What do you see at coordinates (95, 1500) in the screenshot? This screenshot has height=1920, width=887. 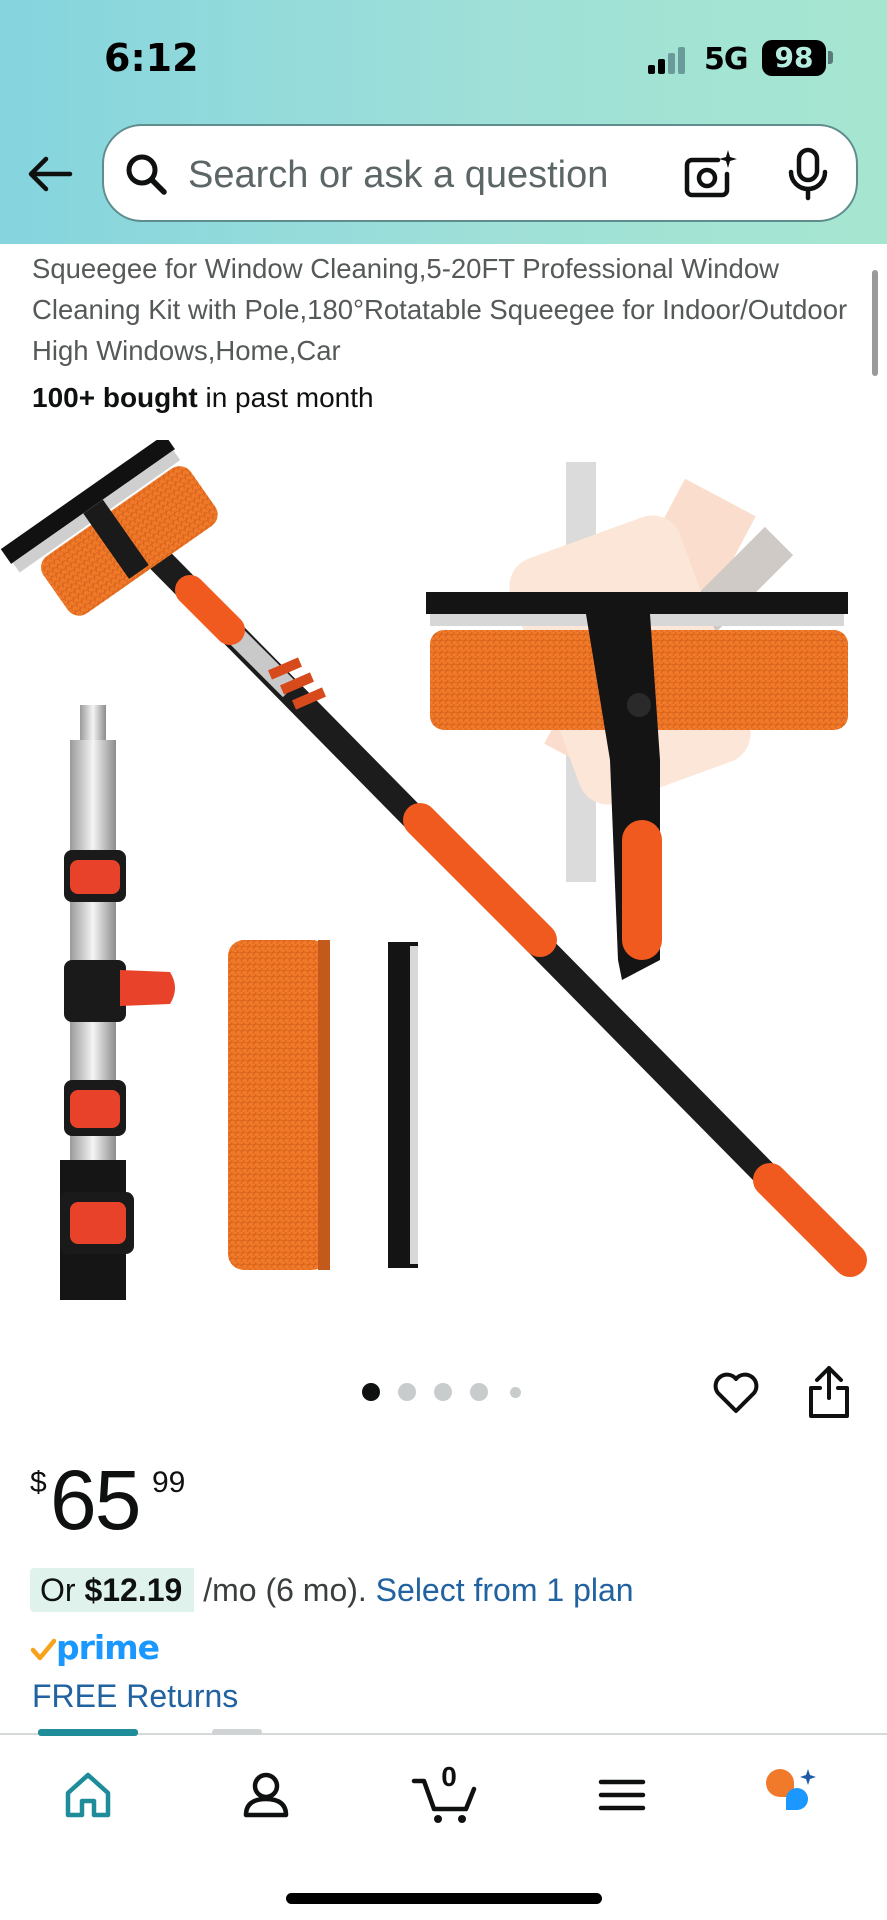 I see `price-whole: 65` at bounding box center [95, 1500].